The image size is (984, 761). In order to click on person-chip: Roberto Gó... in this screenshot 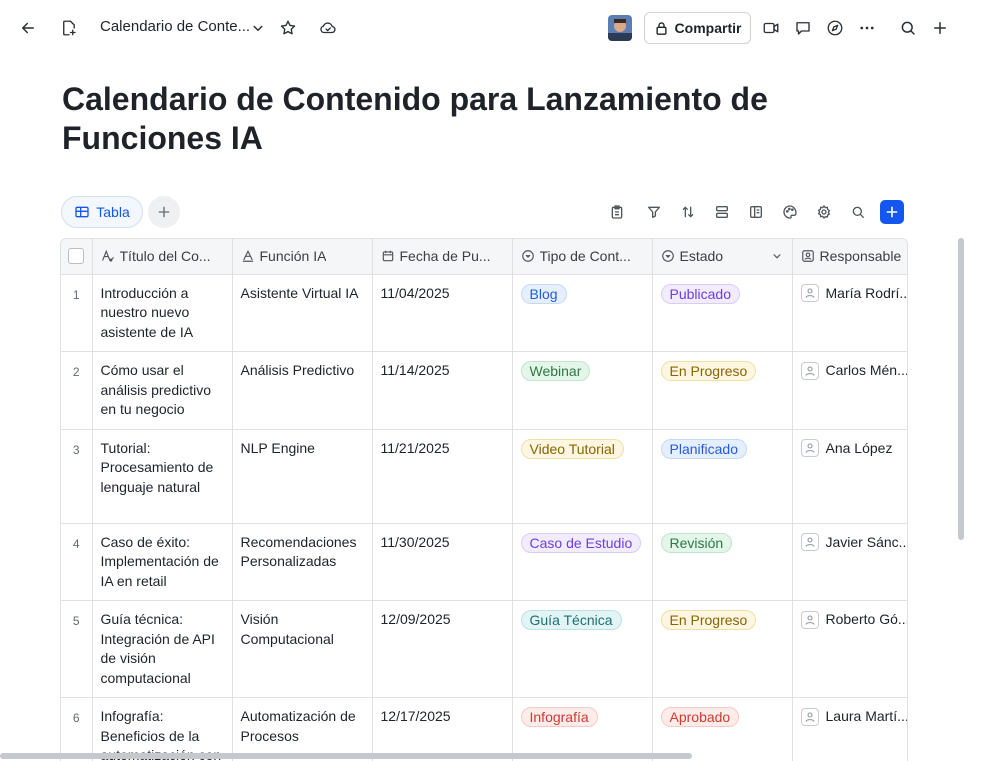, I will do `click(853, 620)`.